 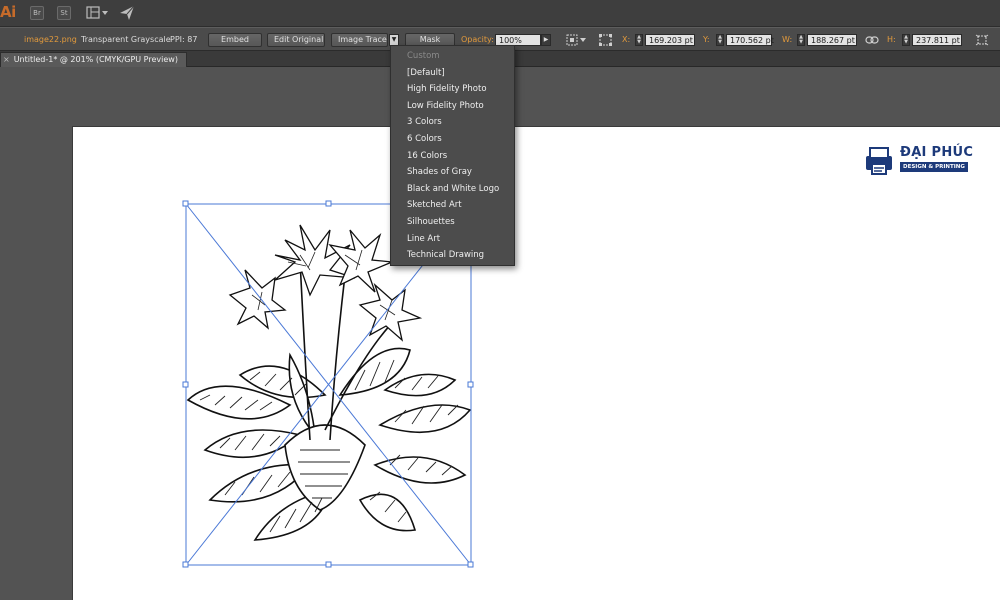 What do you see at coordinates (906, 40) in the screenshot?
I see `h-stepper-icon: ▲ ▼` at bounding box center [906, 40].